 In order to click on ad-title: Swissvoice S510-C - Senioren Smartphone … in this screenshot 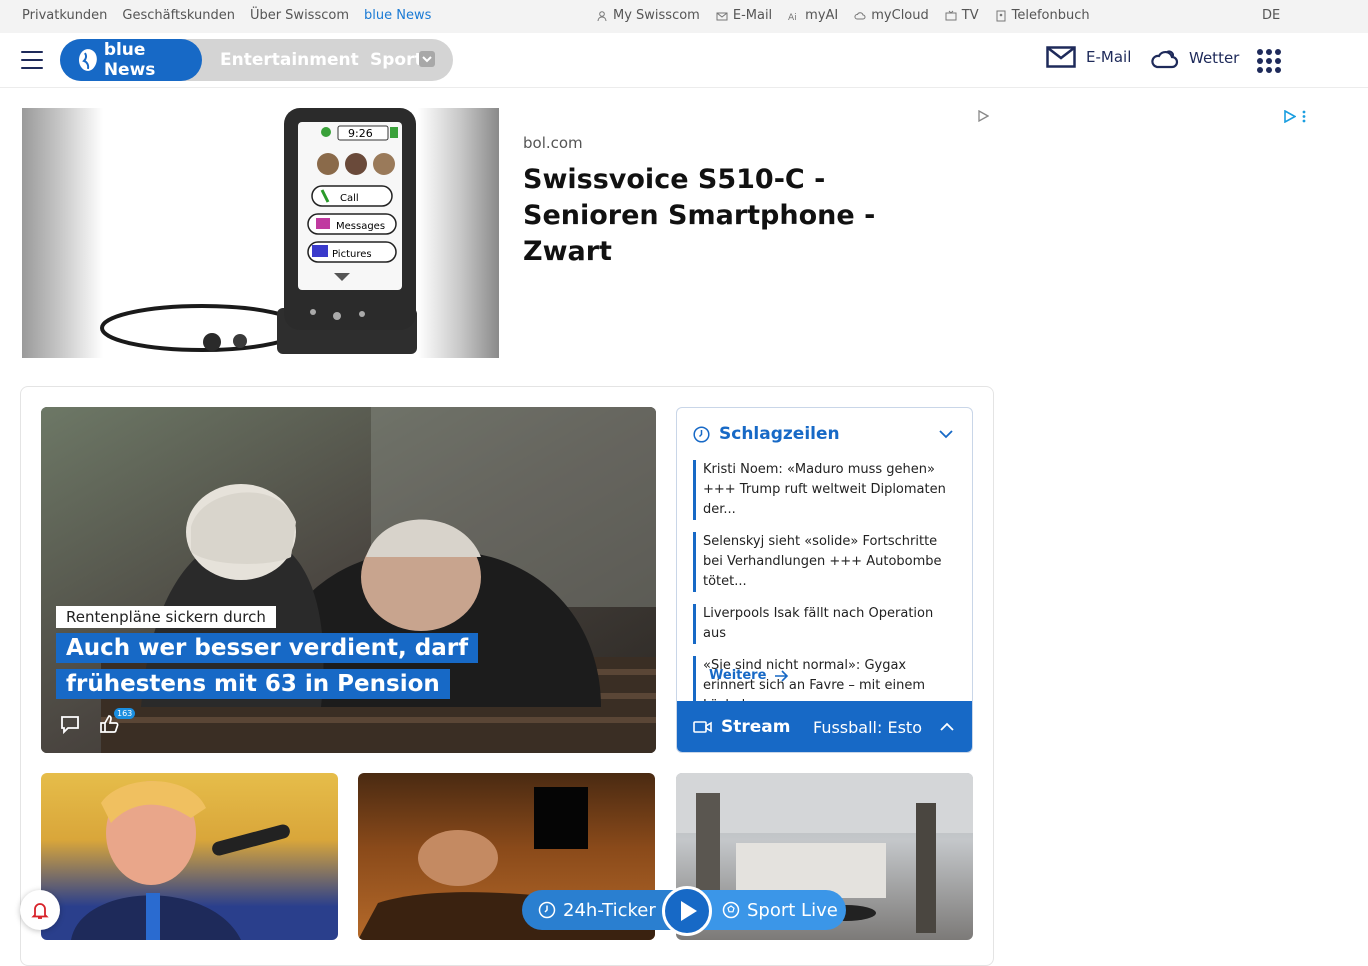, I will do `click(743, 216)`.